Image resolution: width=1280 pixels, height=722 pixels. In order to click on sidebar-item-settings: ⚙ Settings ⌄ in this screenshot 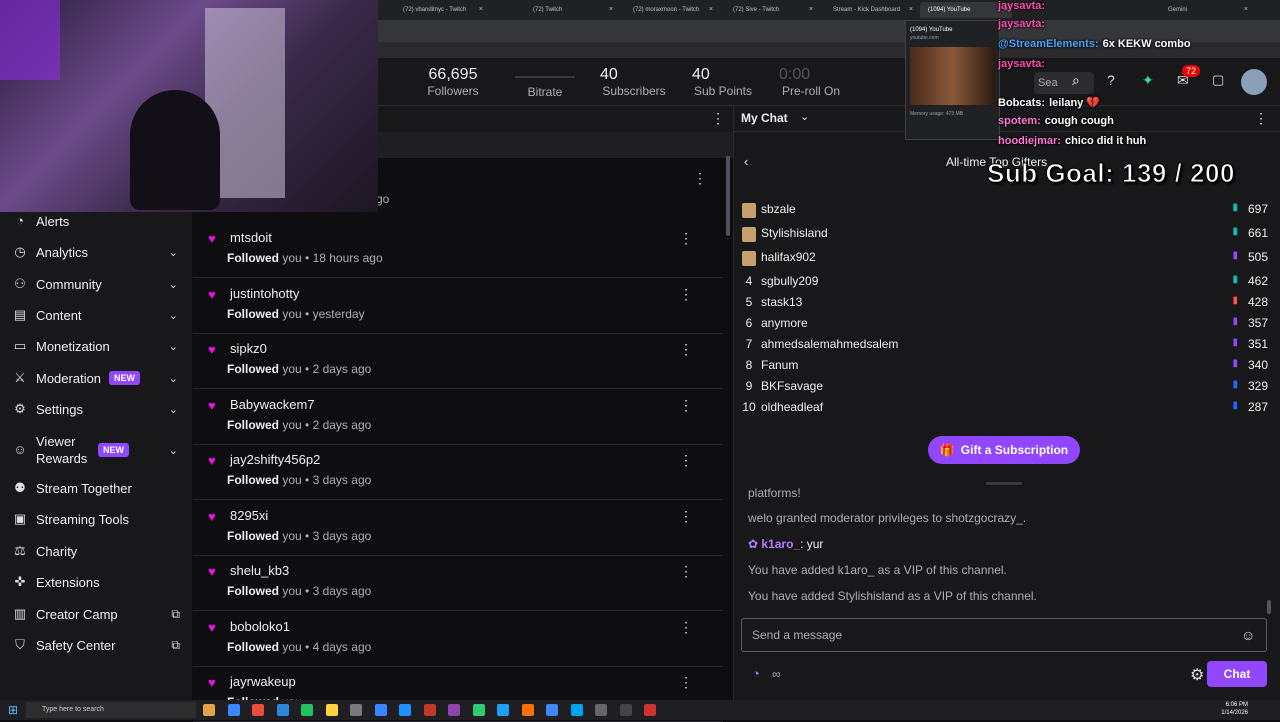, I will do `click(96, 409)`.